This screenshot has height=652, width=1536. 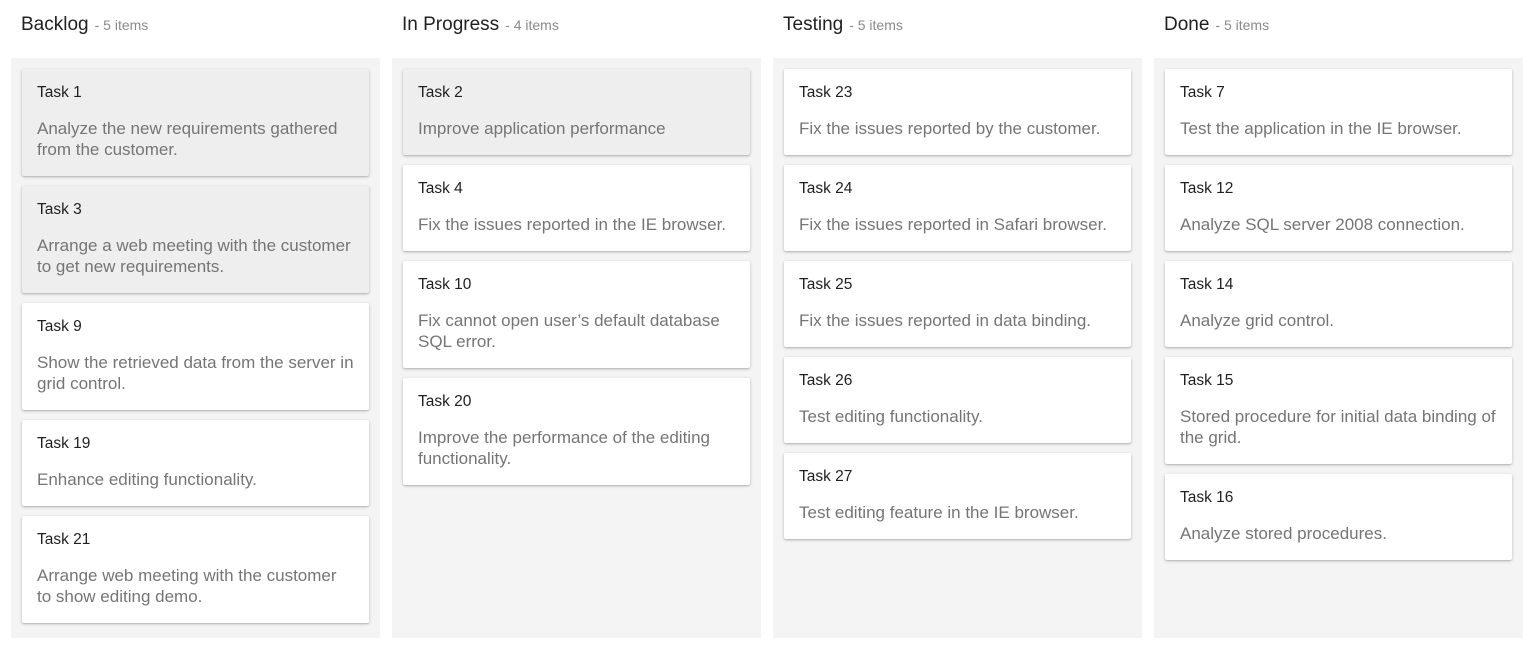 I want to click on task-card-title: Task 2, so click(x=440, y=92).